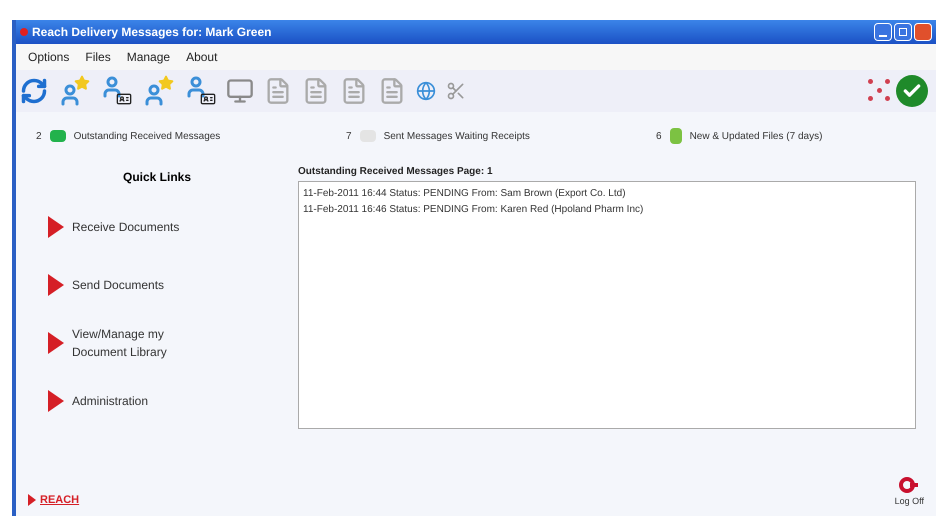 This screenshot has height=516, width=936. I want to click on monitor-icon, so click(240, 91).